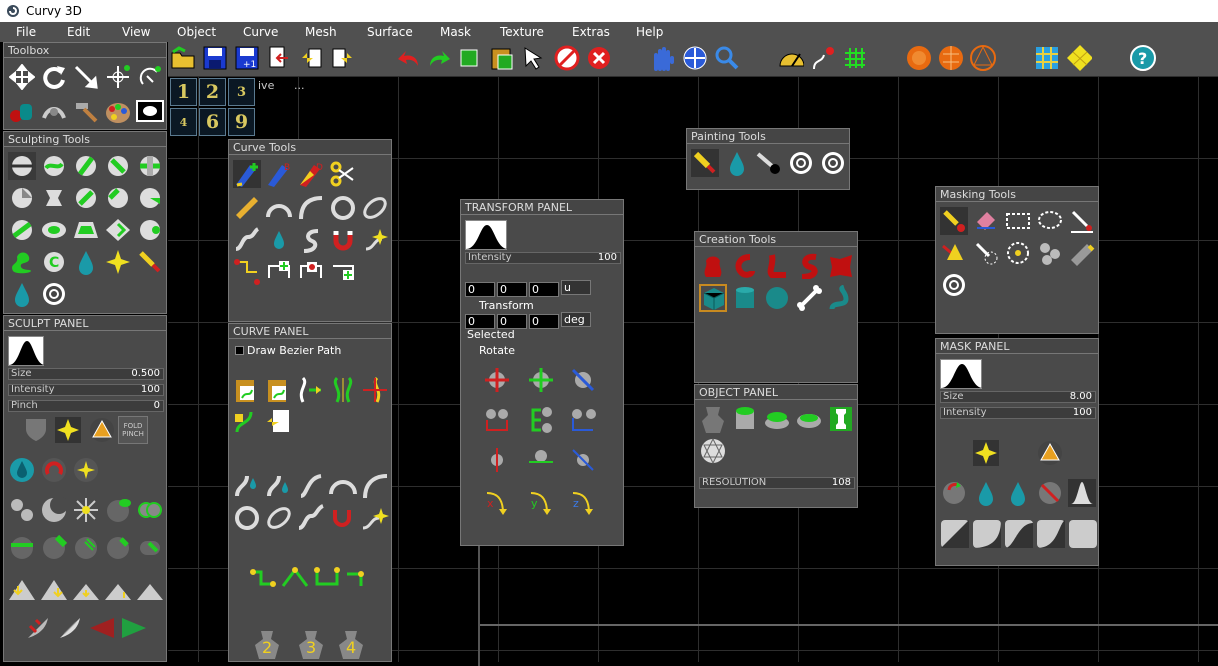  What do you see at coordinates (375, 486) in the screenshot?
I see `curve-corner-icon` at bounding box center [375, 486].